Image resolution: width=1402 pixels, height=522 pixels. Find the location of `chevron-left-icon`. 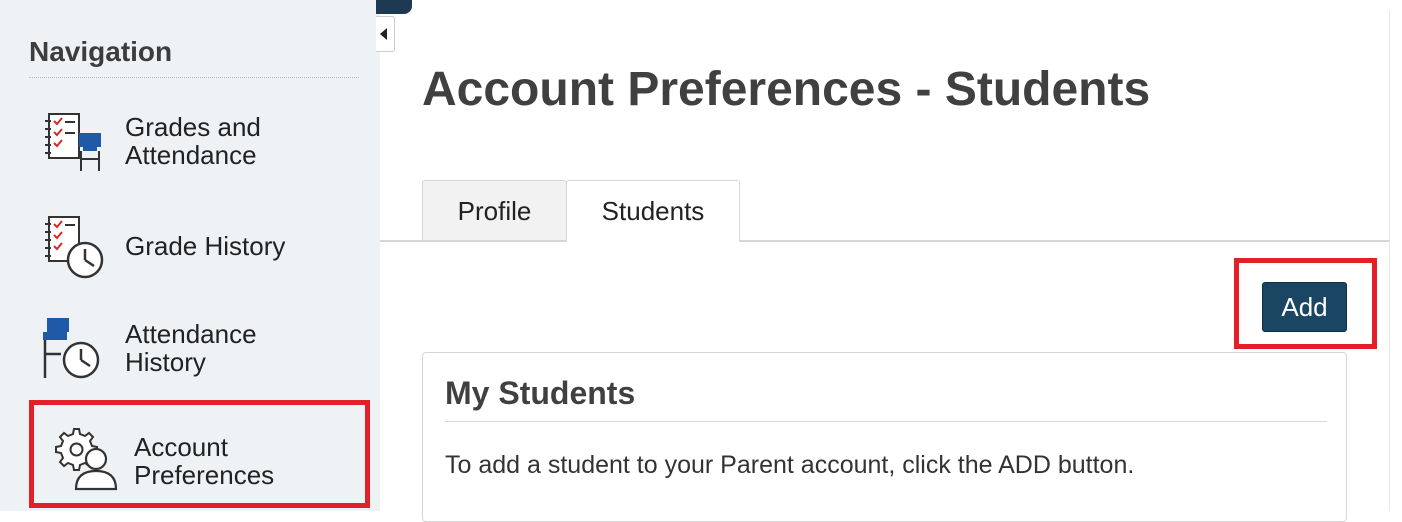

chevron-left-icon is located at coordinates (383, 34).